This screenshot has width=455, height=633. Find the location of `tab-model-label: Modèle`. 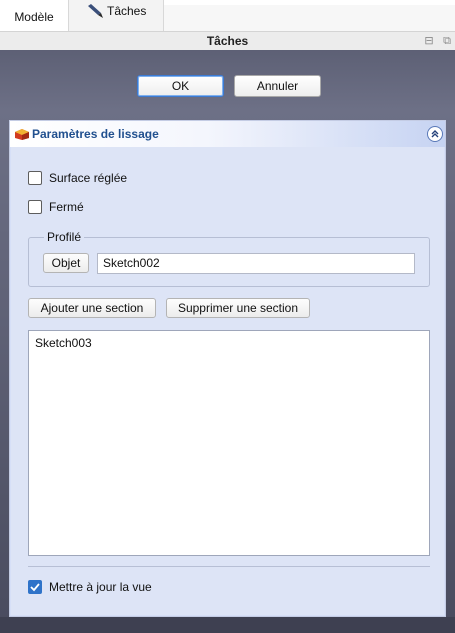

tab-model-label: Modèle is located at coordinates (34, 17).